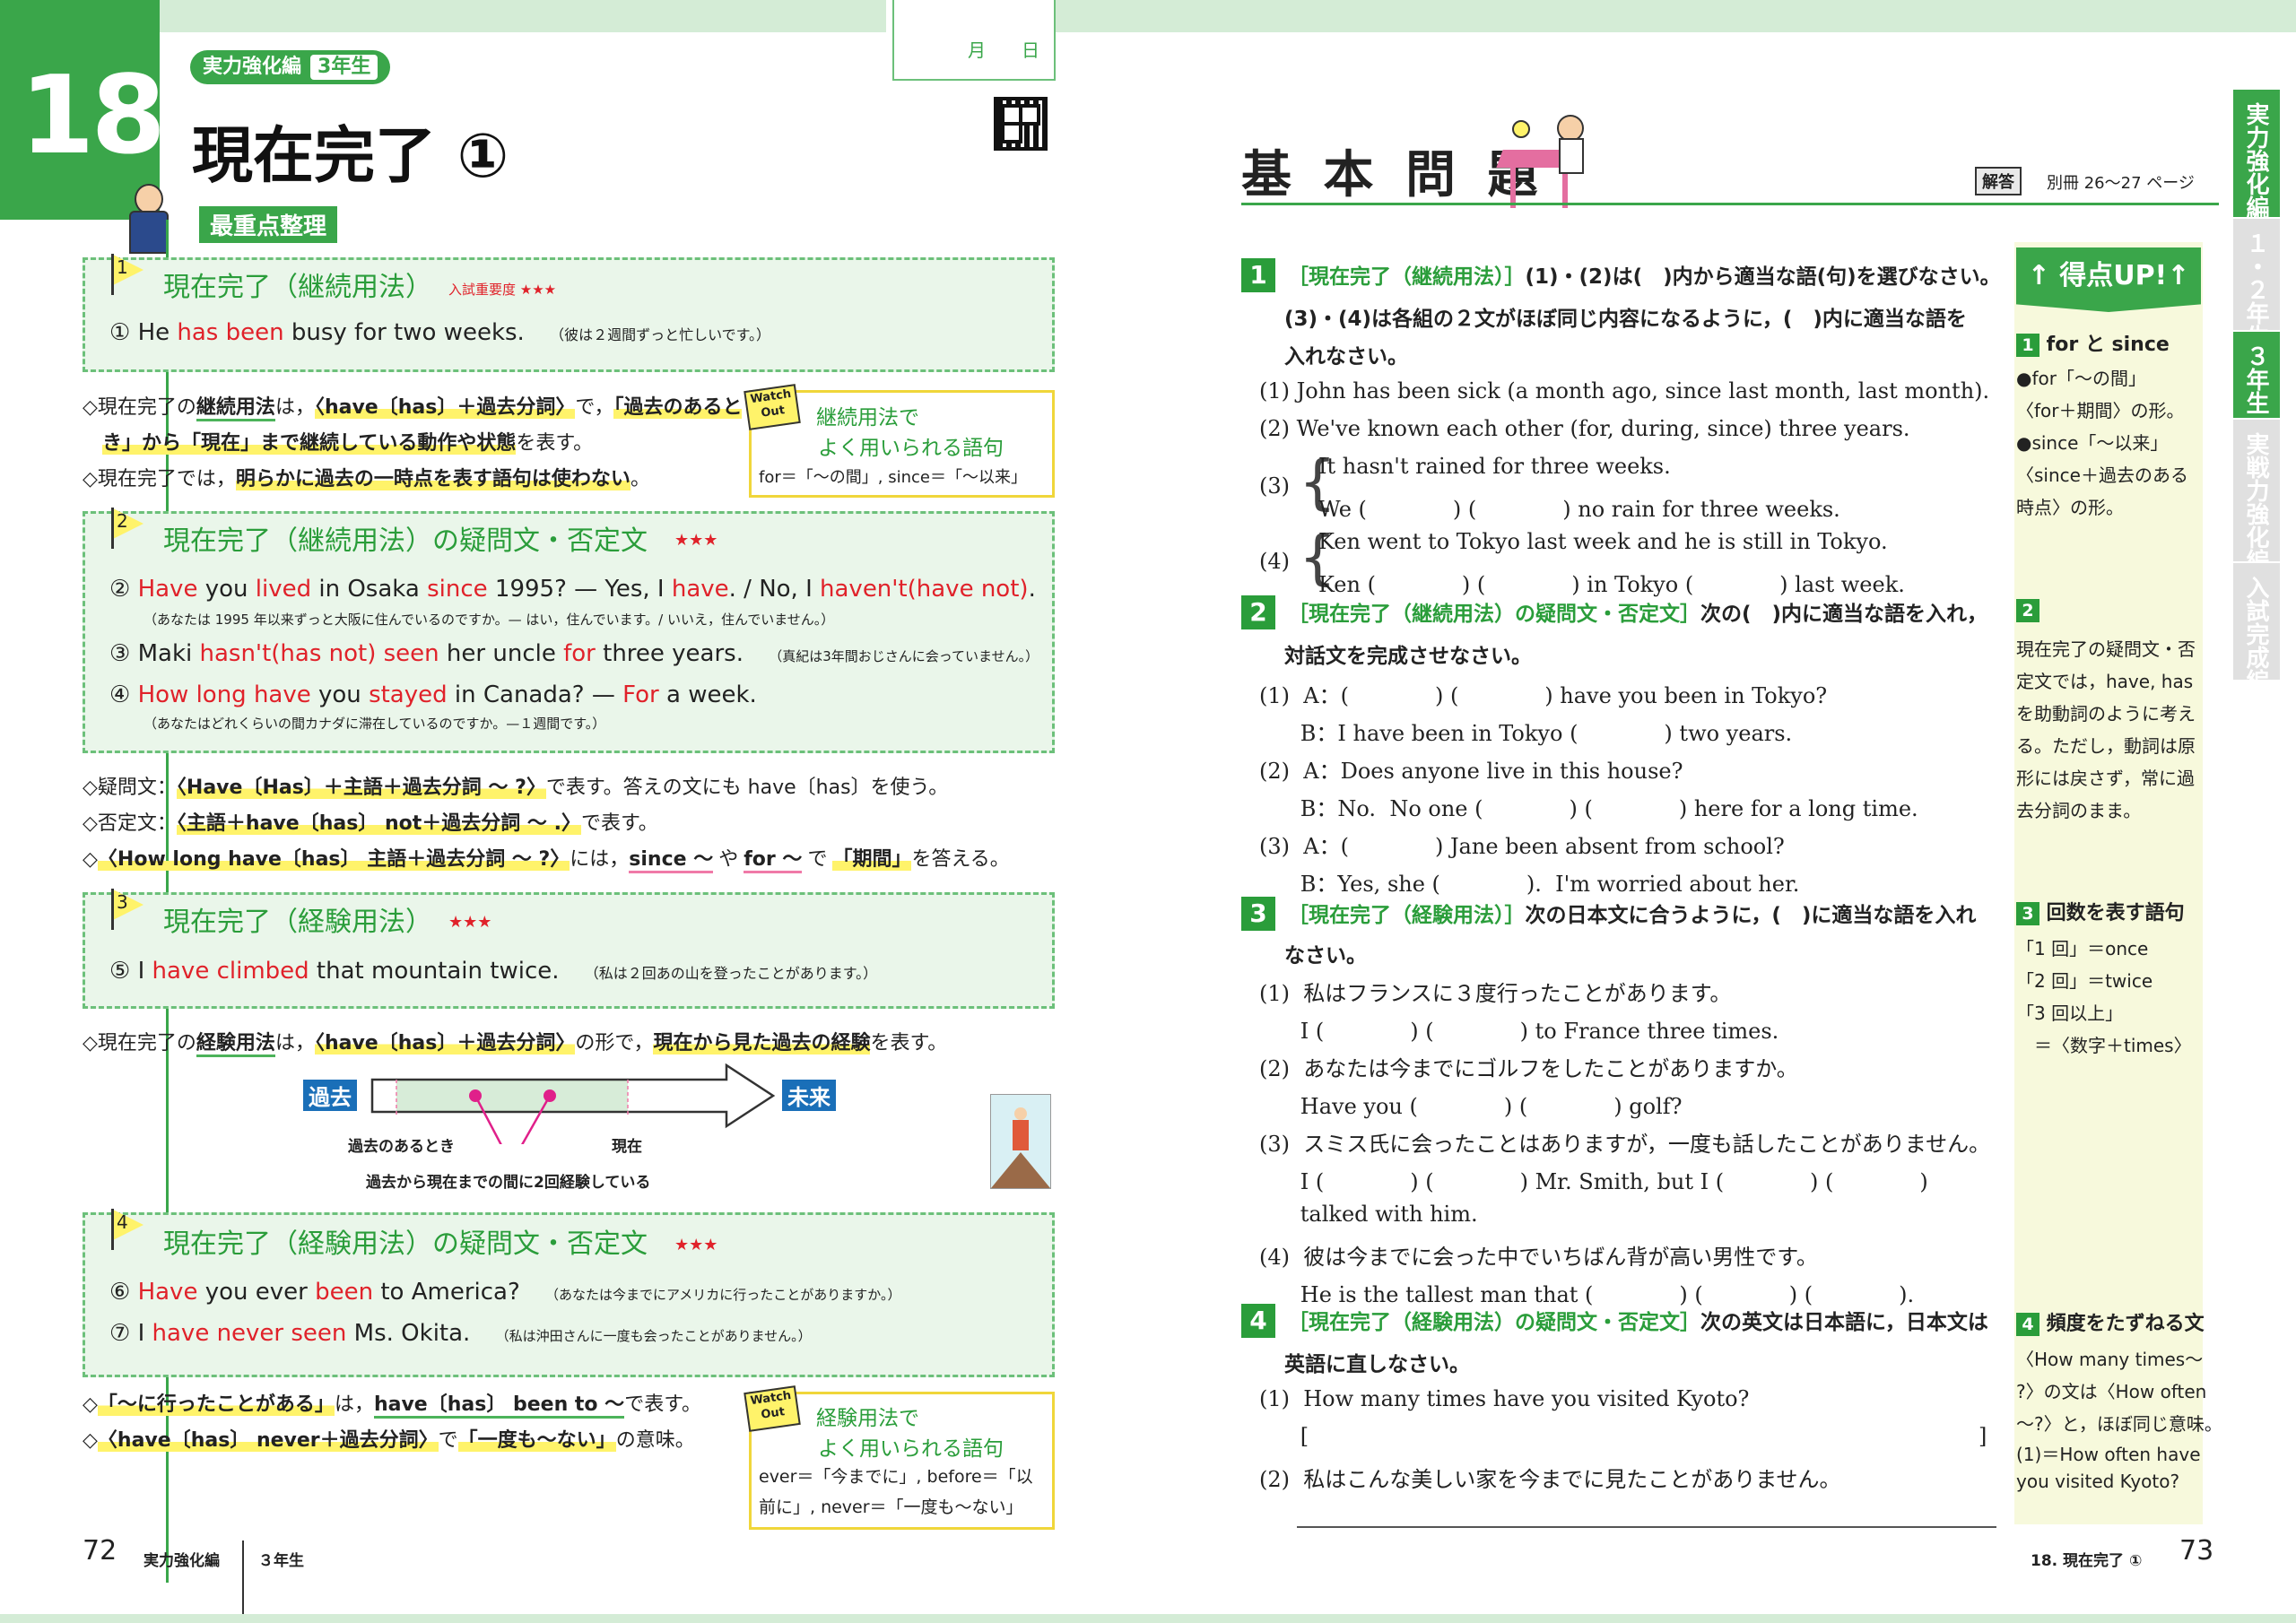 The image size is (2296, 1623). What do you see at coordinates (817, 859) in the screenshot?
I see `n2-m: で` at bounding box center [817, 859].